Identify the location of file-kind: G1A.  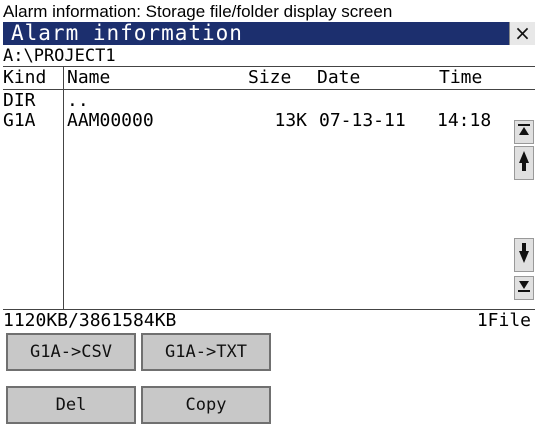
(19, 120).